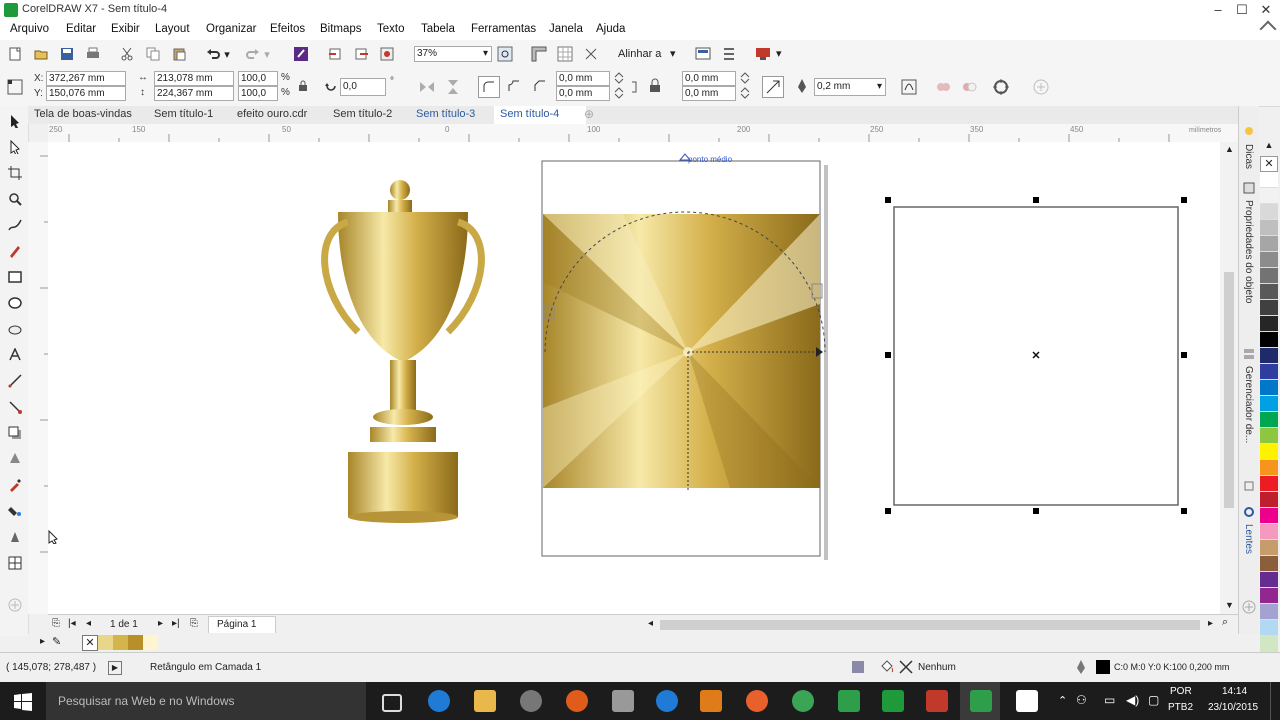  I want to click on tab-efeito-ouro: efeito ouro.cdr, so click(272, 114).